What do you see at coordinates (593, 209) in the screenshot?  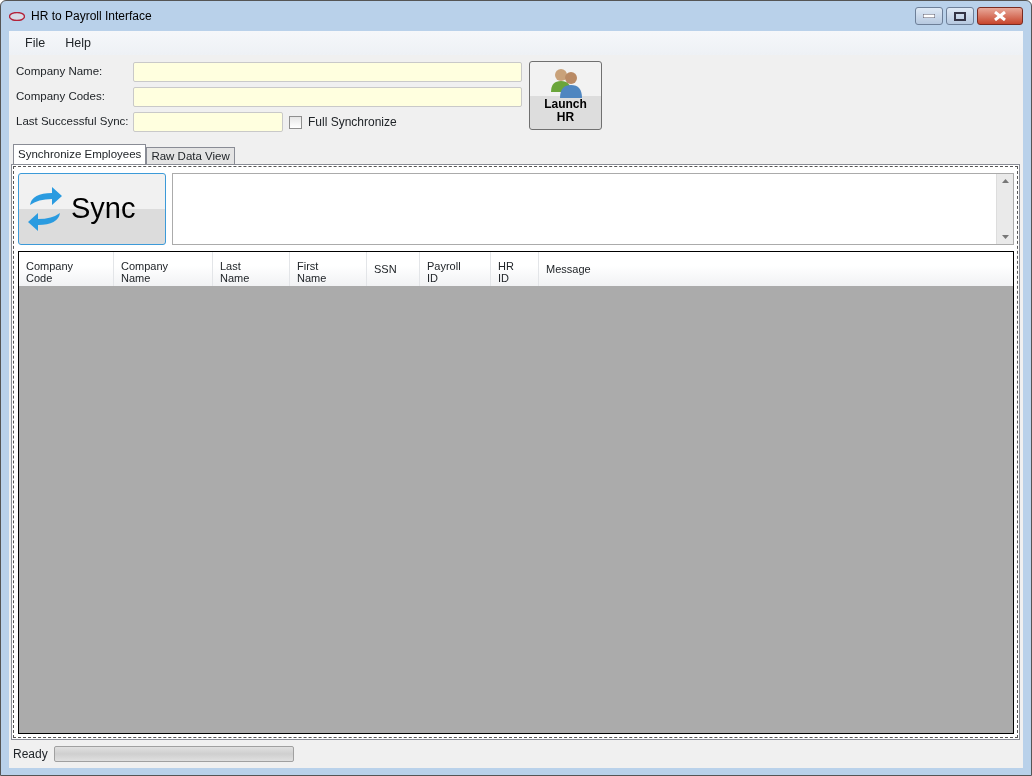 I see `log-text-area` at bounding box center [593, 209].